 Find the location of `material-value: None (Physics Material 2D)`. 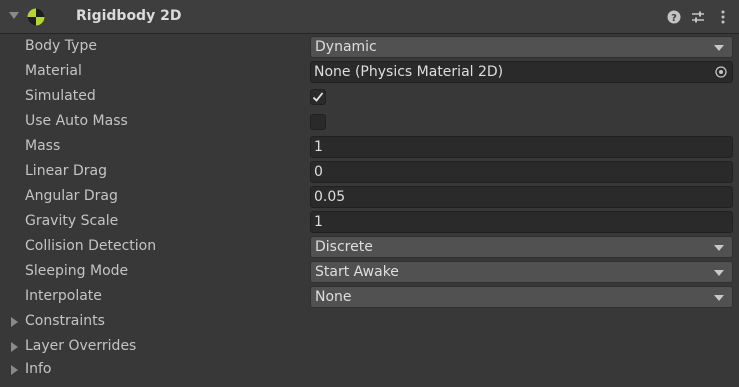

material-value: None (Physics Material 2D) is located at coordinates (409, 72).